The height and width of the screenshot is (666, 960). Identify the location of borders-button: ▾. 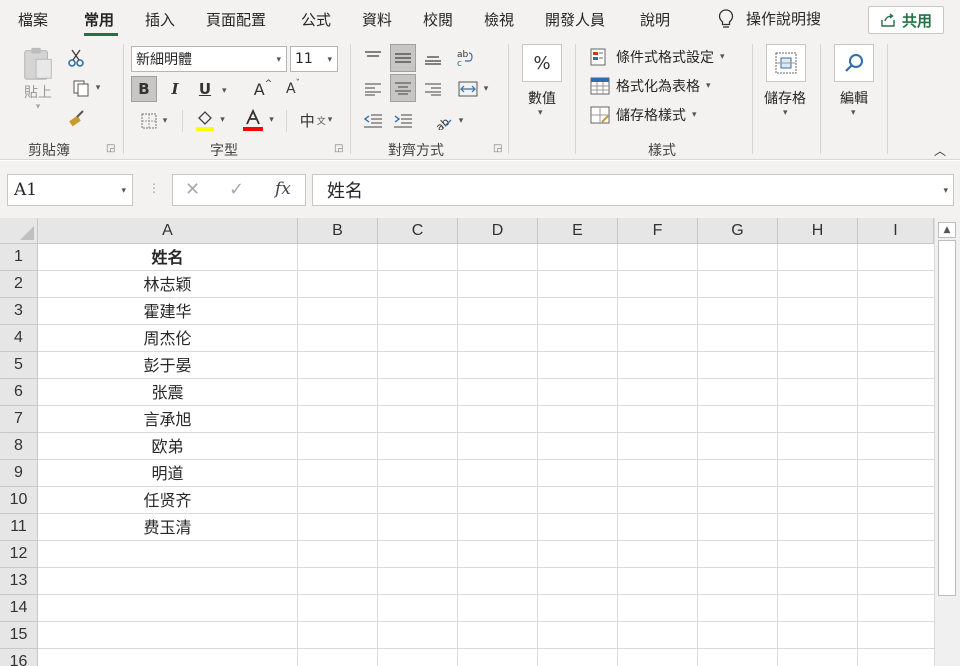
(154, 121).